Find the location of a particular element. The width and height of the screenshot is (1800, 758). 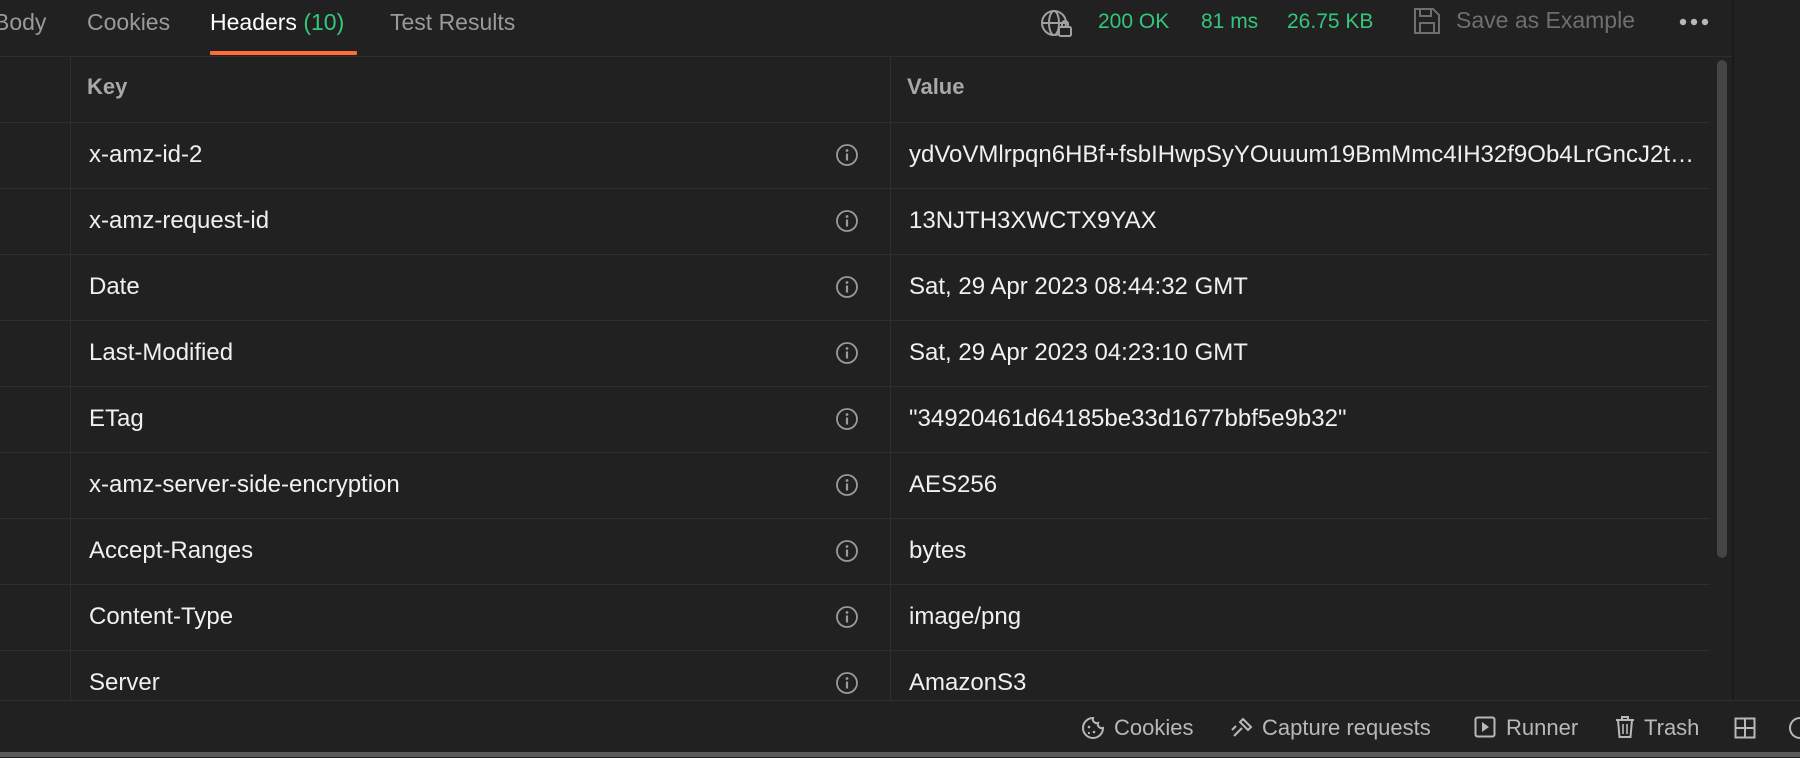

header-key: x-amz-request-id is located at coordinates (179, 221).